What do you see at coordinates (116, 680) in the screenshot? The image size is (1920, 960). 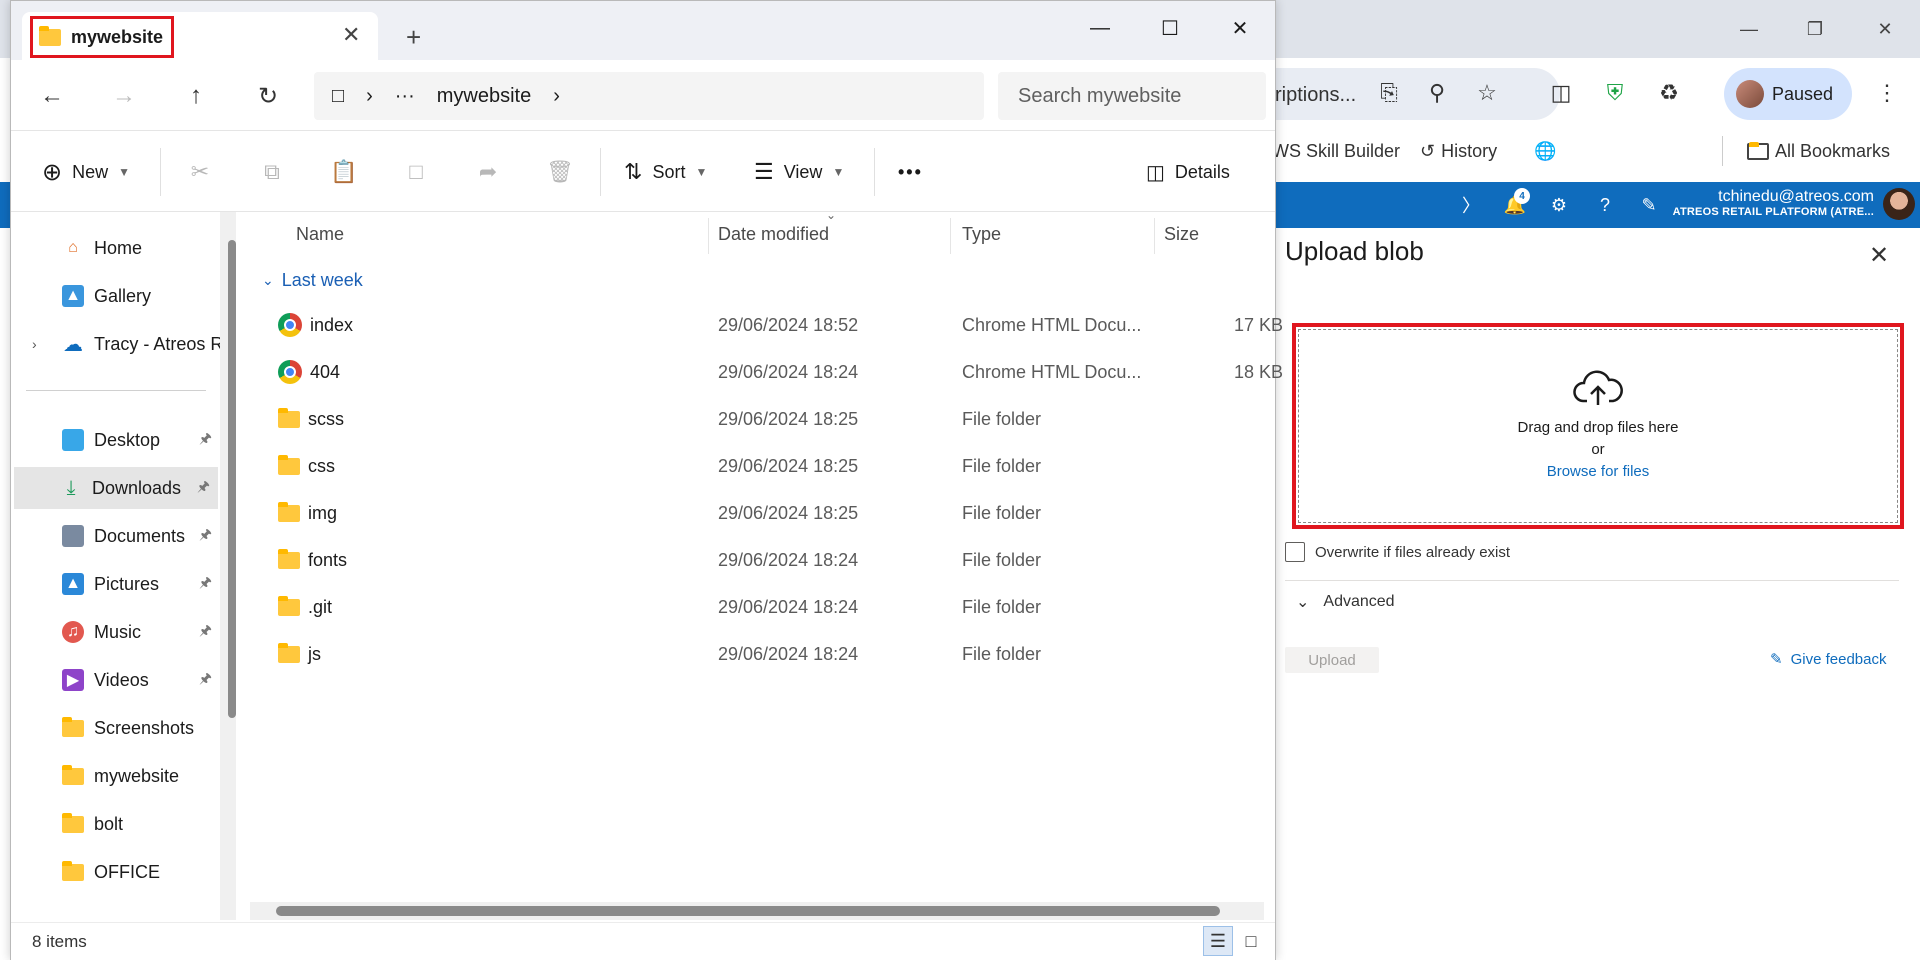 I see `sidebar-item-videos: ▶ Videos 🖈` at bounding box center [116, 680].